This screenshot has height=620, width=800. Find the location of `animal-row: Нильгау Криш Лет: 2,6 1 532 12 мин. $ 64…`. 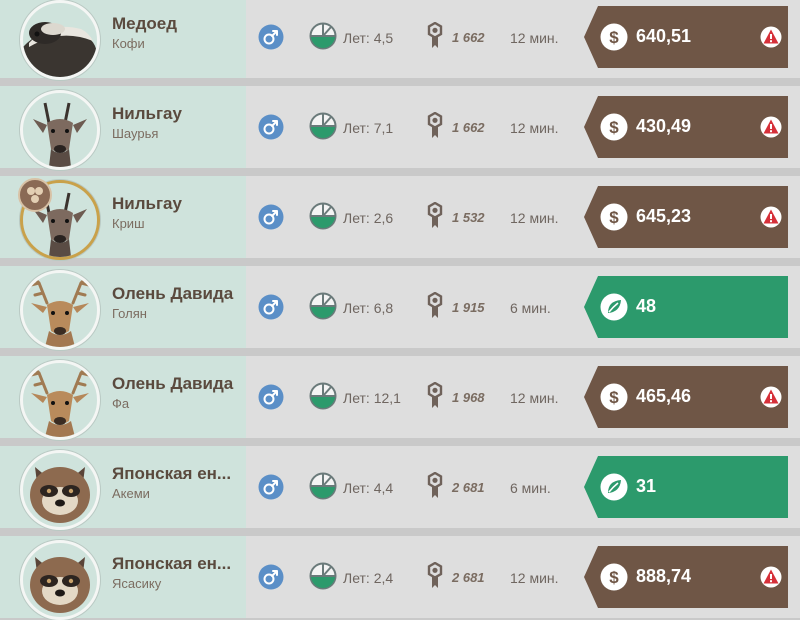

animal-row: Нильгау Криш Лет: 2,6 1 532 12 мин. $ 64… is located at coordinates (400, 218).